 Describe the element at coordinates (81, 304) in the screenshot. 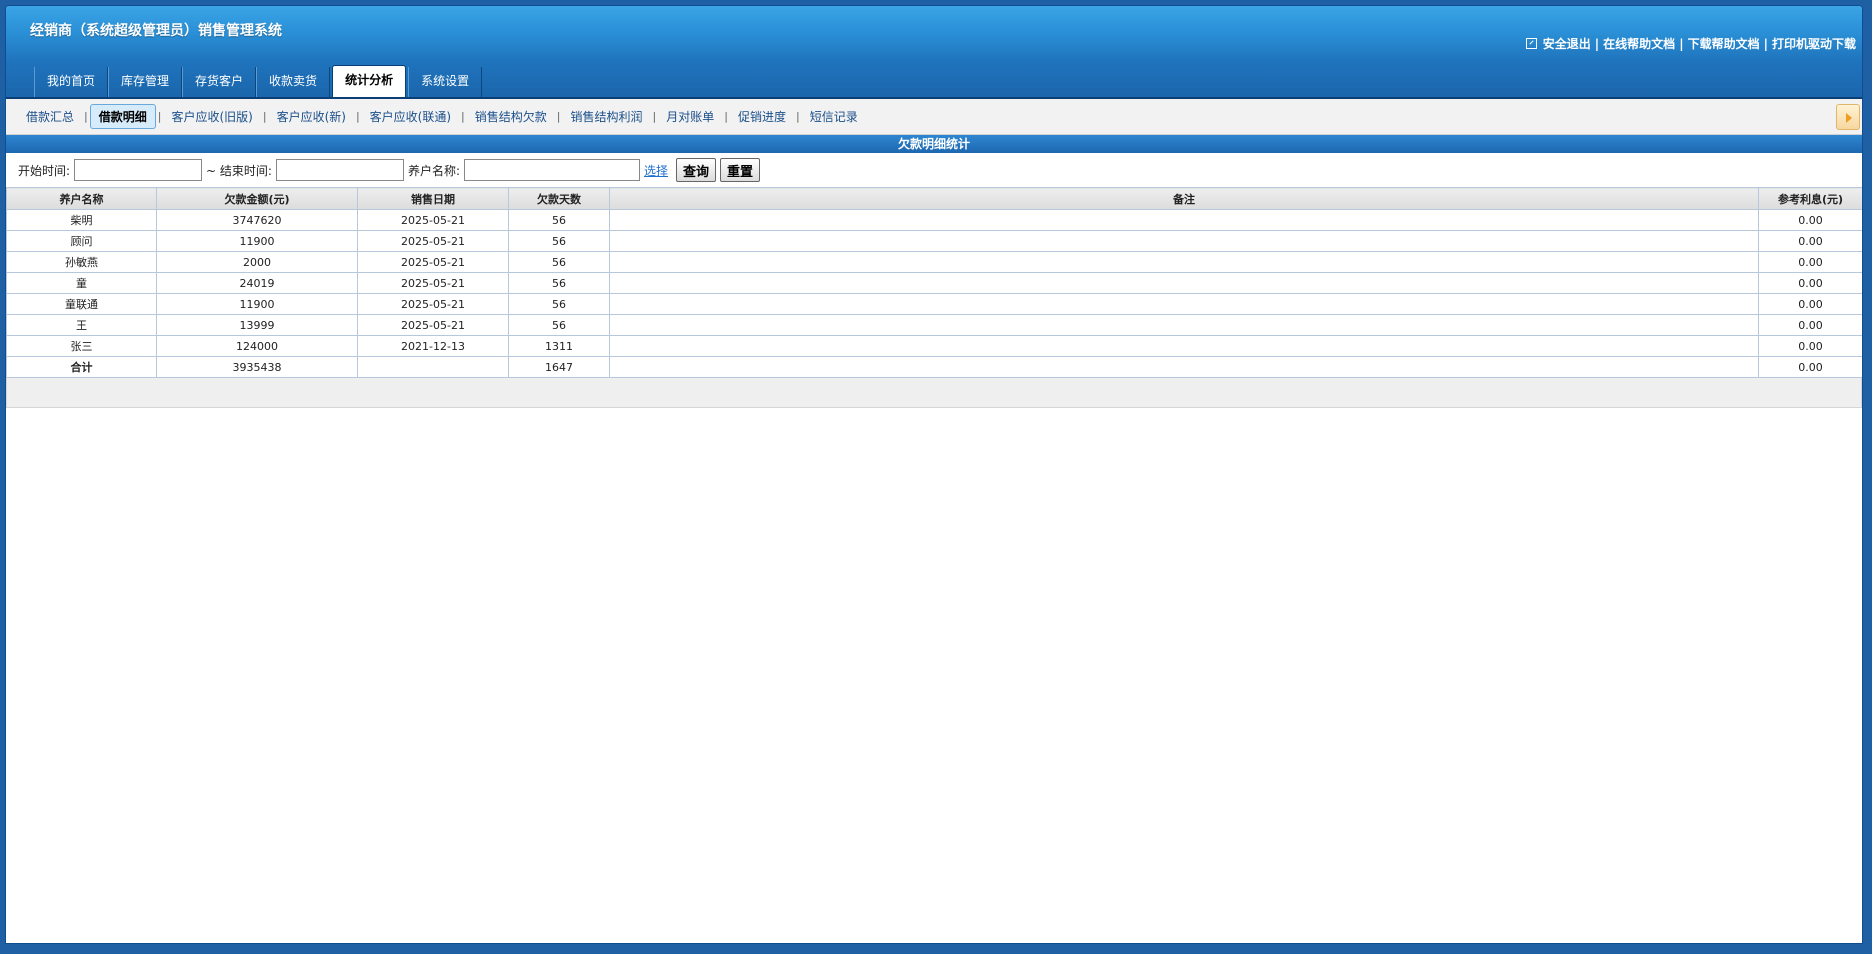

I see `cell-farmer-name: 童联通` at that location.